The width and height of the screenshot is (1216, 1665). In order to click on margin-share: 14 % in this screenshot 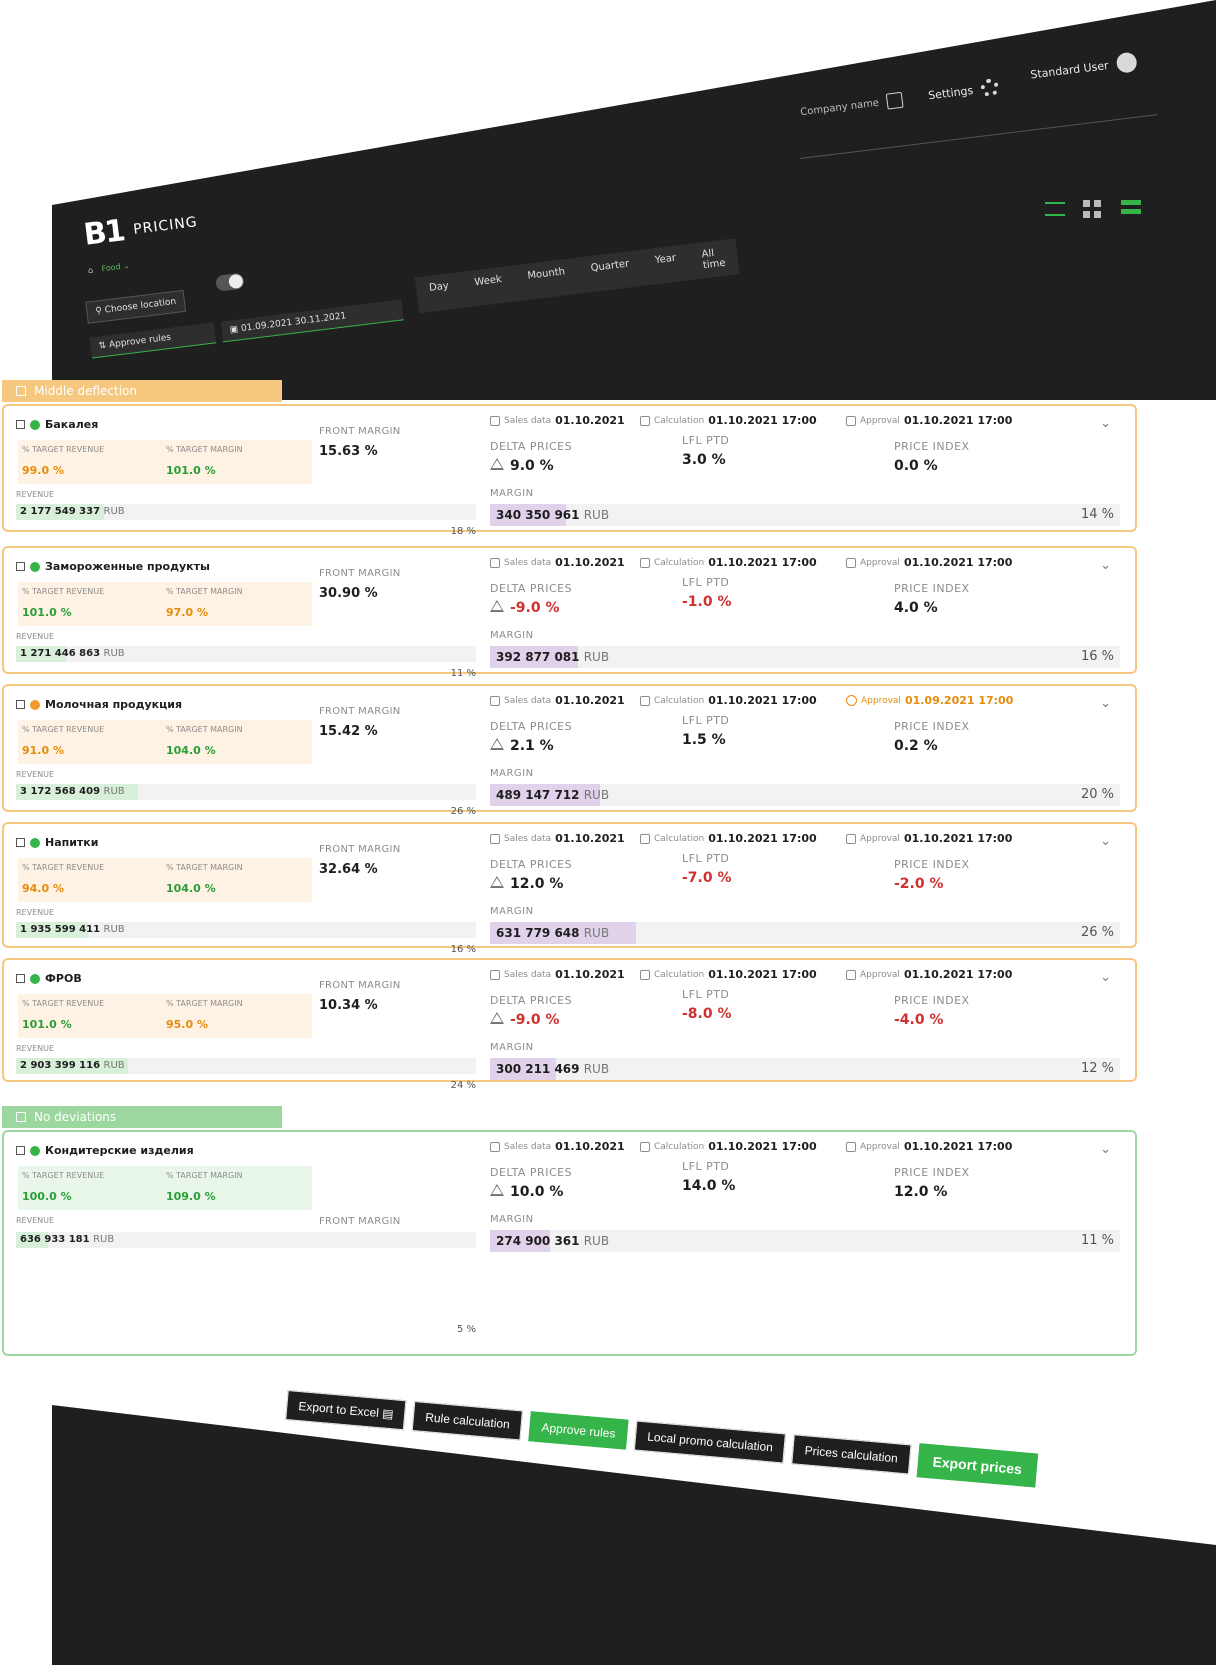, I will do `click(1097, 514)`.